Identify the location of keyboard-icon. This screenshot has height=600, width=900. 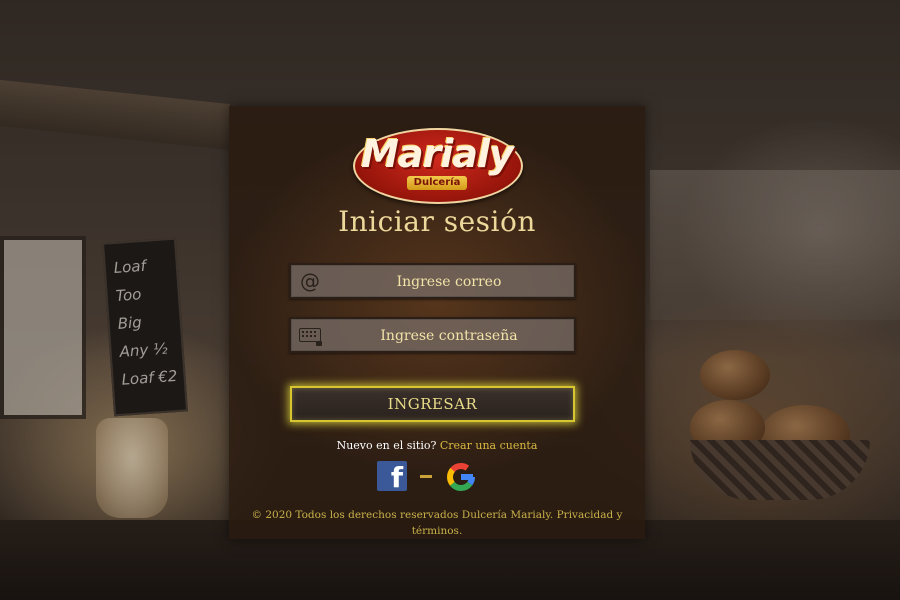
(310, 335).